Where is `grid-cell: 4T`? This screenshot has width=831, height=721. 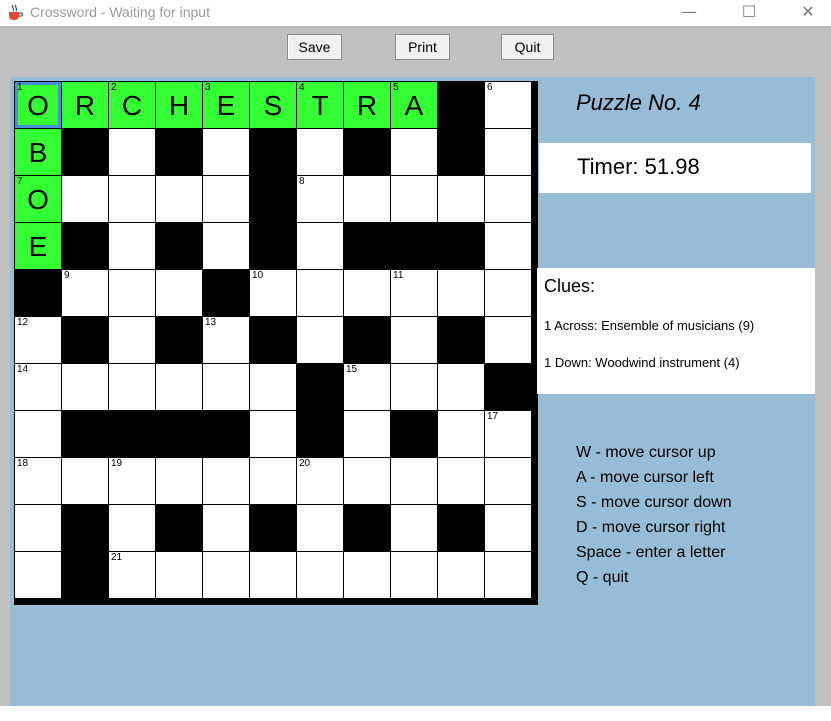 grid-cell: 4T is located at coordinates (320, 105).